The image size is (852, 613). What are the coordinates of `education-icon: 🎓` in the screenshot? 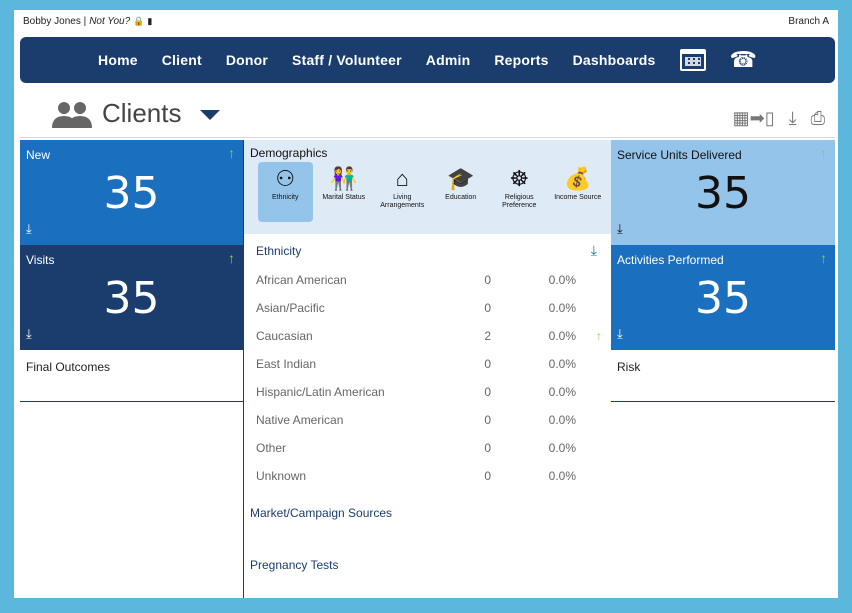 It's located at (461, 178).